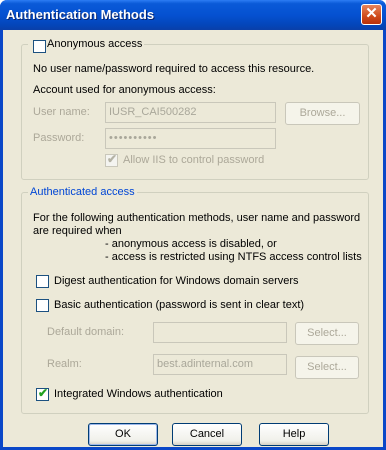  What do you see at coordinates (190, 138) in the screenshot?
I see `password-field: ••••••••••` at bounding box center [190, 138].